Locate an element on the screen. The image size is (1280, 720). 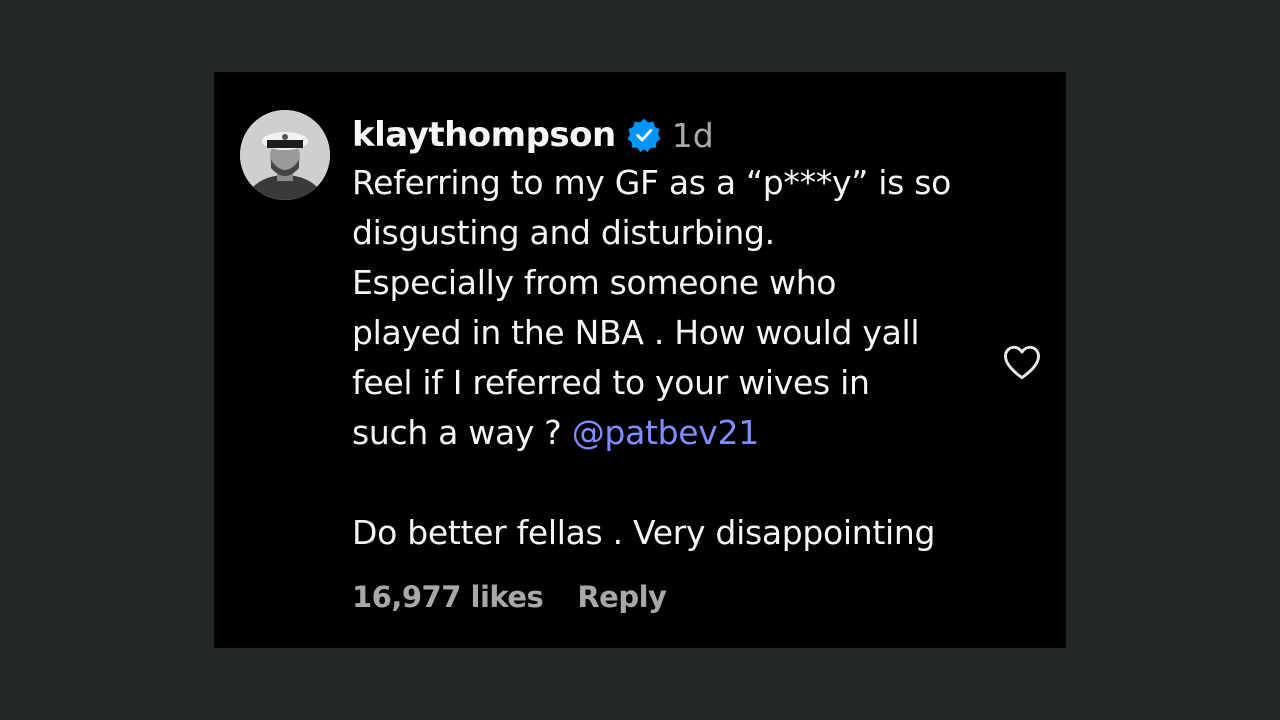
comment-header: klaythompson 1d is located at coordinates (682, 135).